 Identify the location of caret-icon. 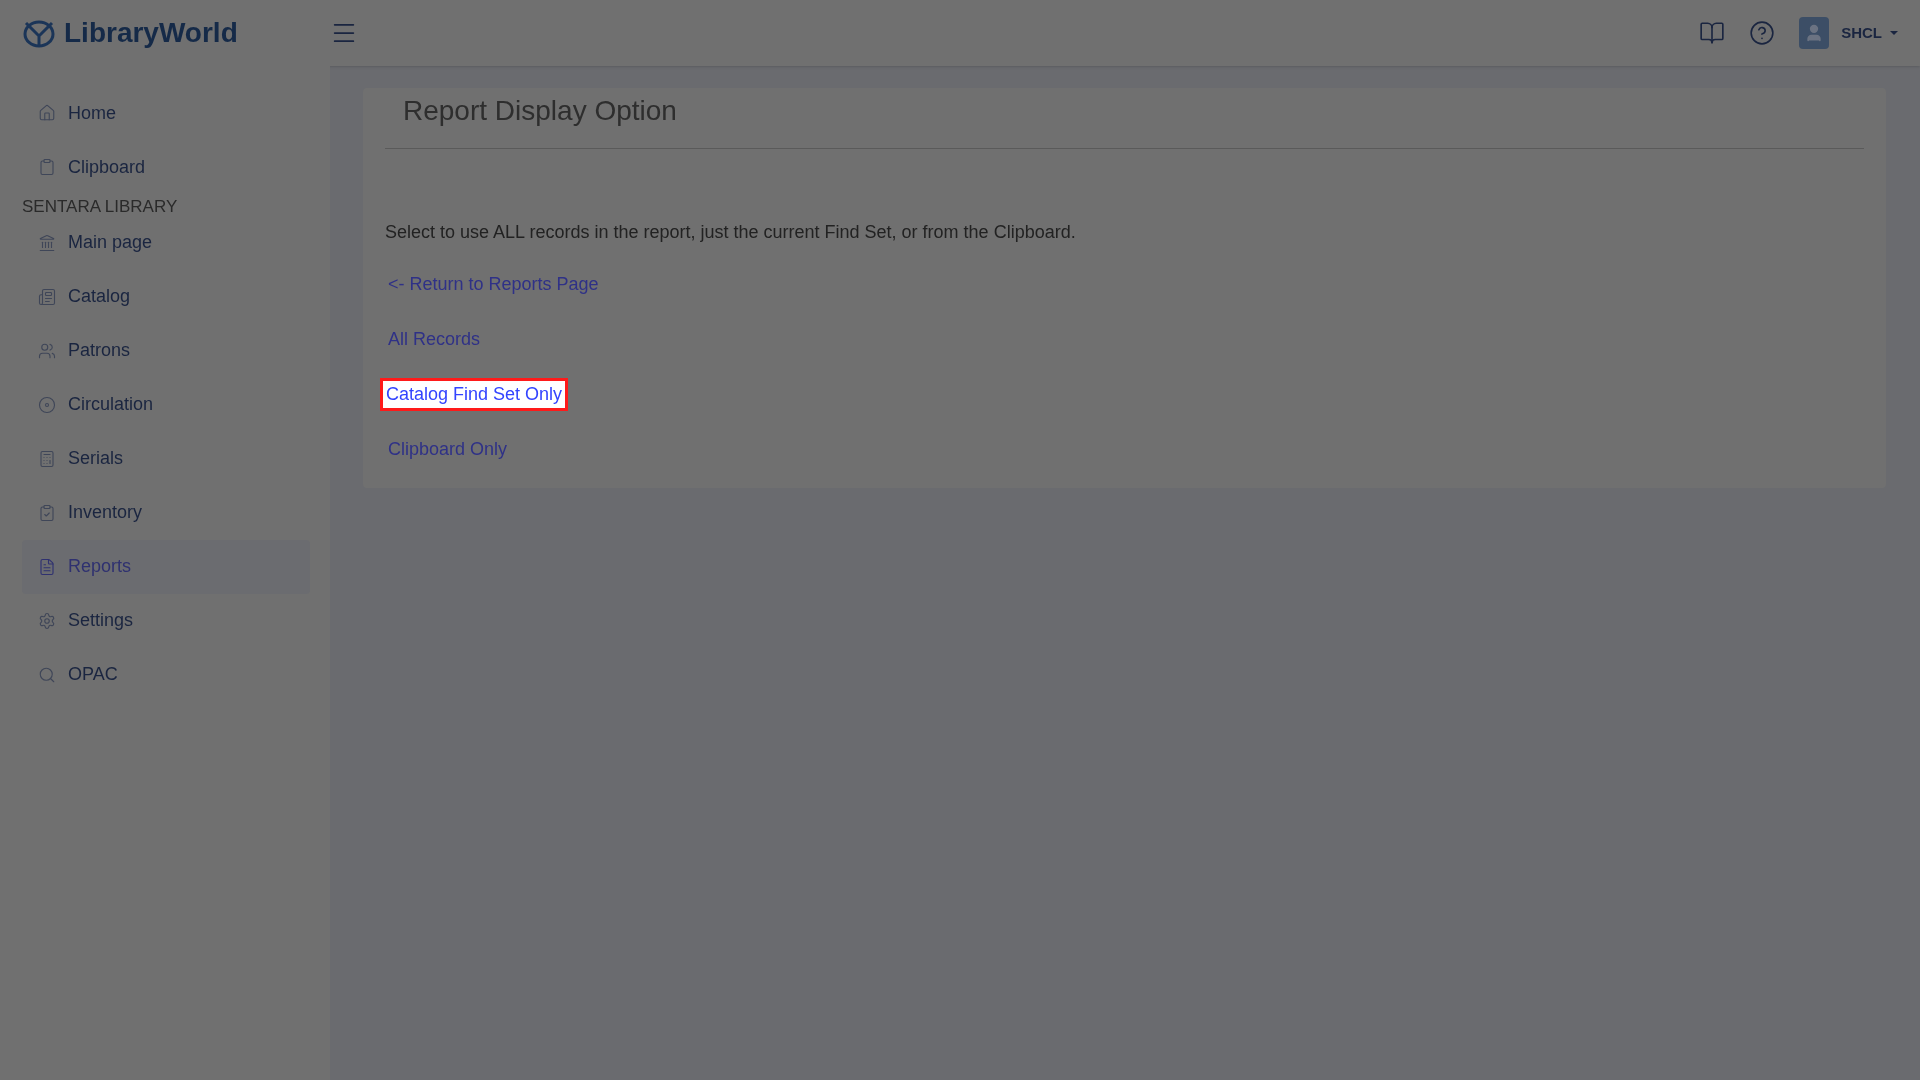
(1894, 33).